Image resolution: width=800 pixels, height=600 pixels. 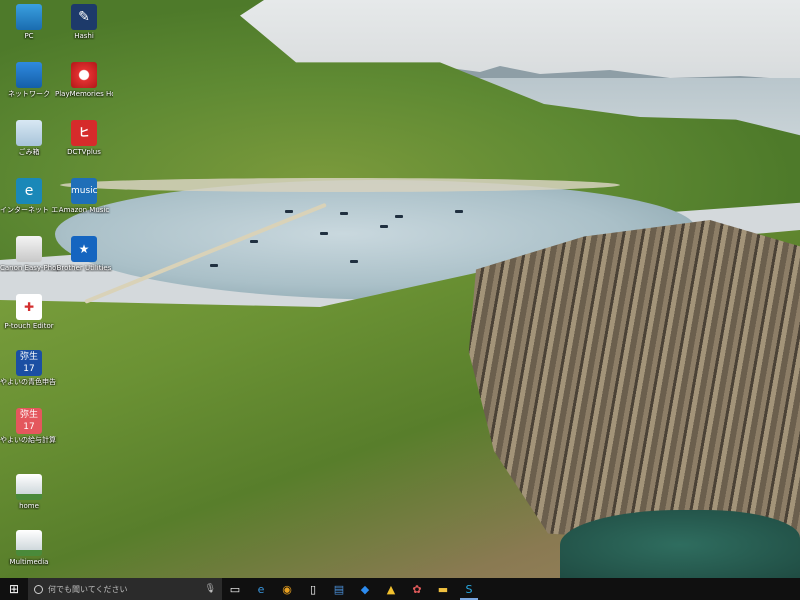 What do you see at coordinates (29, 36) in the screenshot?
I see `desktop-icon-label: PC` at bounding box center [29, 36].